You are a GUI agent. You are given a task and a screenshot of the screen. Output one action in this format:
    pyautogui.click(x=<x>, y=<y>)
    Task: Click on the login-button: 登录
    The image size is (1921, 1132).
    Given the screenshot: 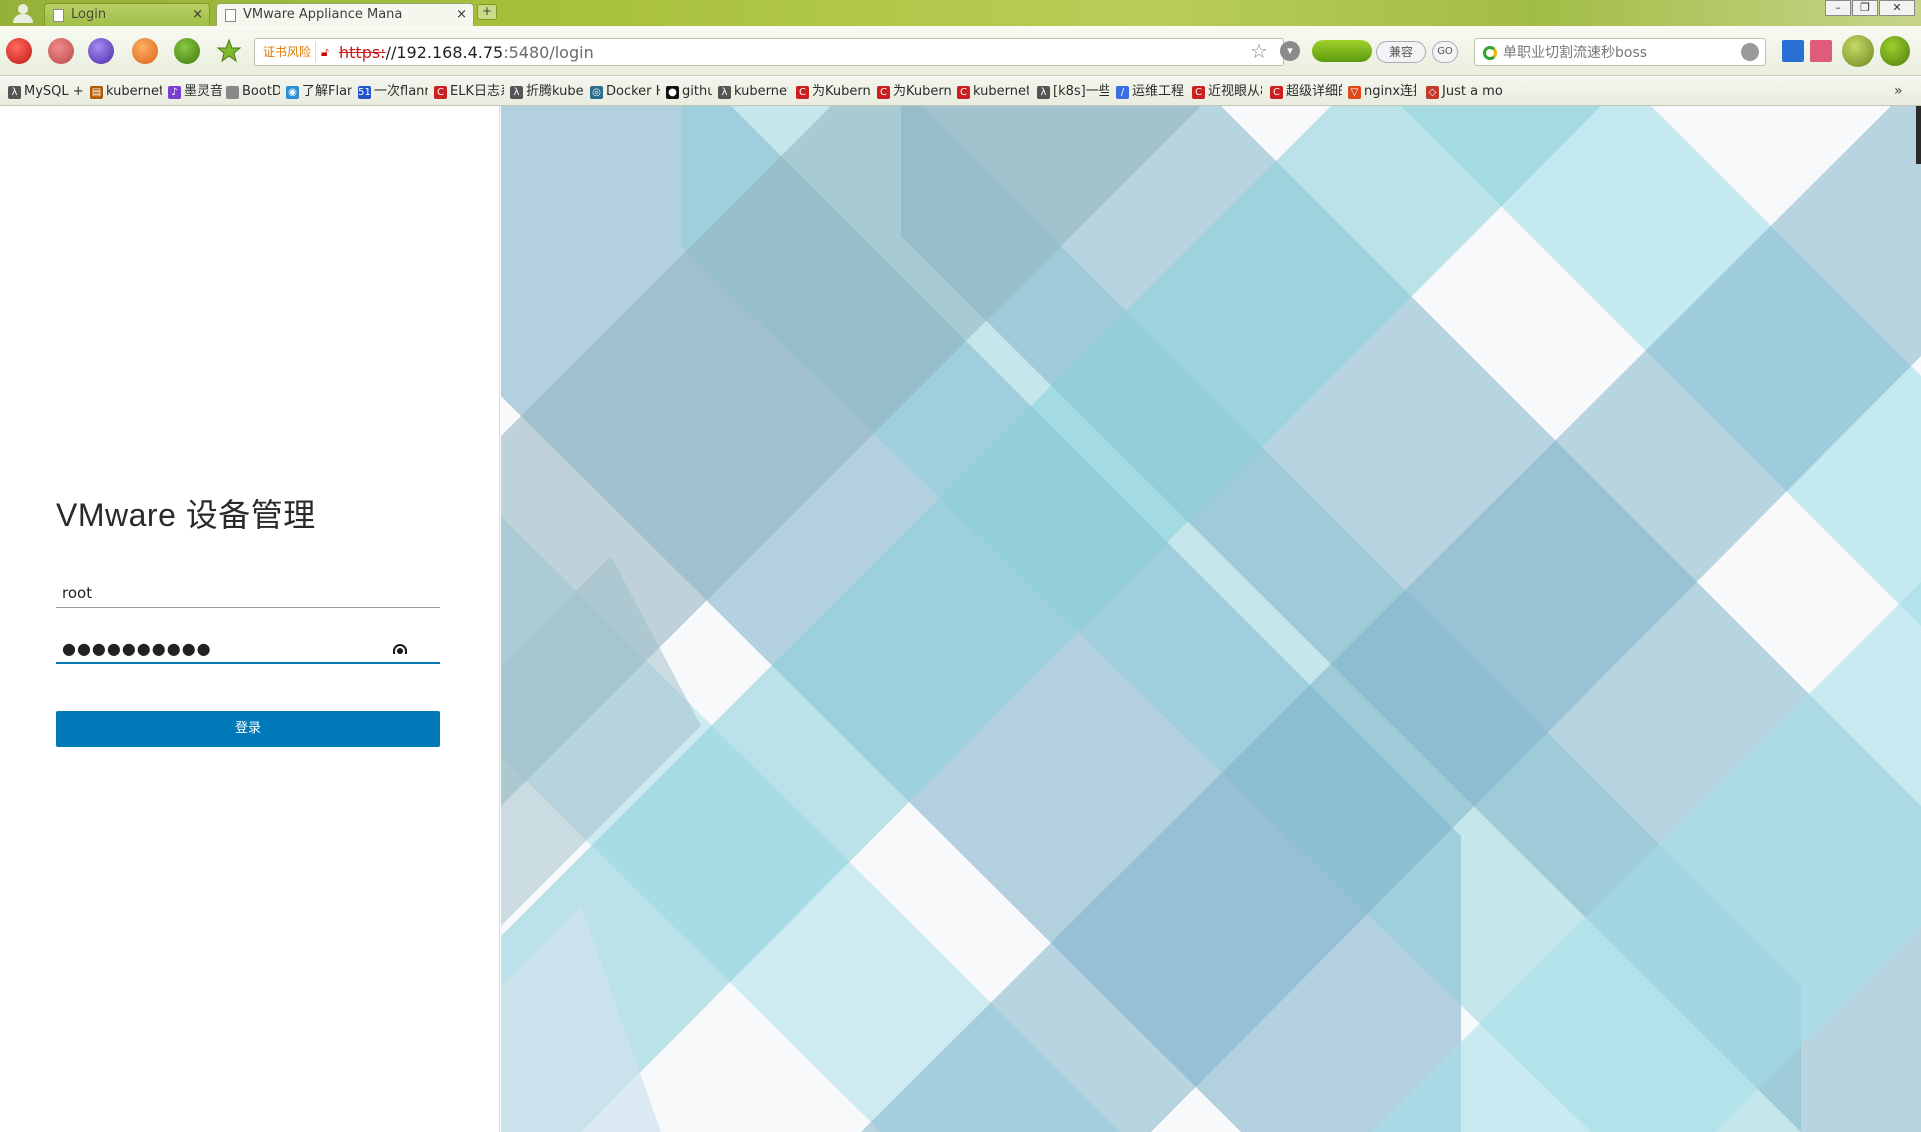 What is the action you would take?
    pyautogui.click(x=248, y=729)
    